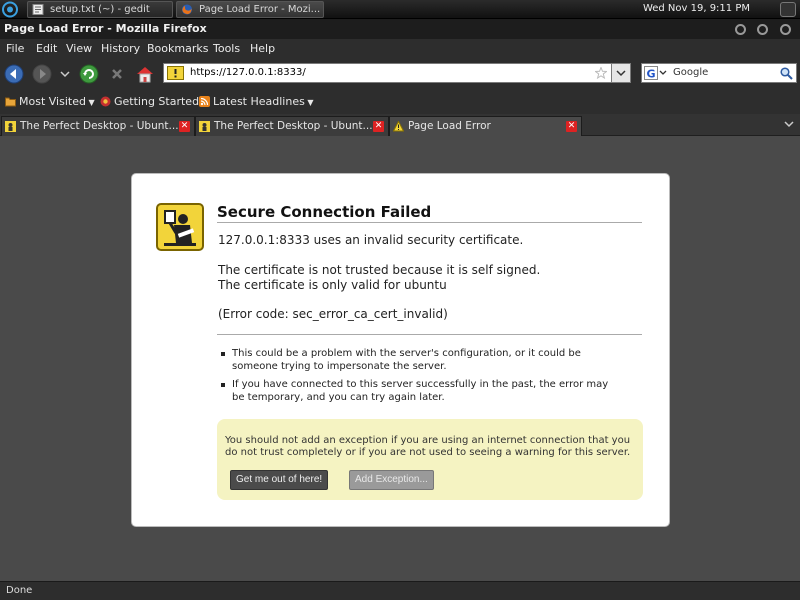 The height and width of the screenshot is (600, 800). I want to click on firefox-icon, so click(187, 9).